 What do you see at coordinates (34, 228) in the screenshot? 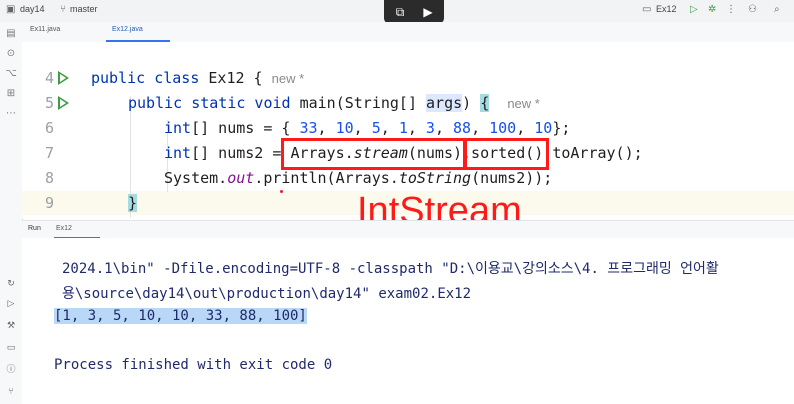
I see `run-panel-title: Run` at bounding box center [34, 228].